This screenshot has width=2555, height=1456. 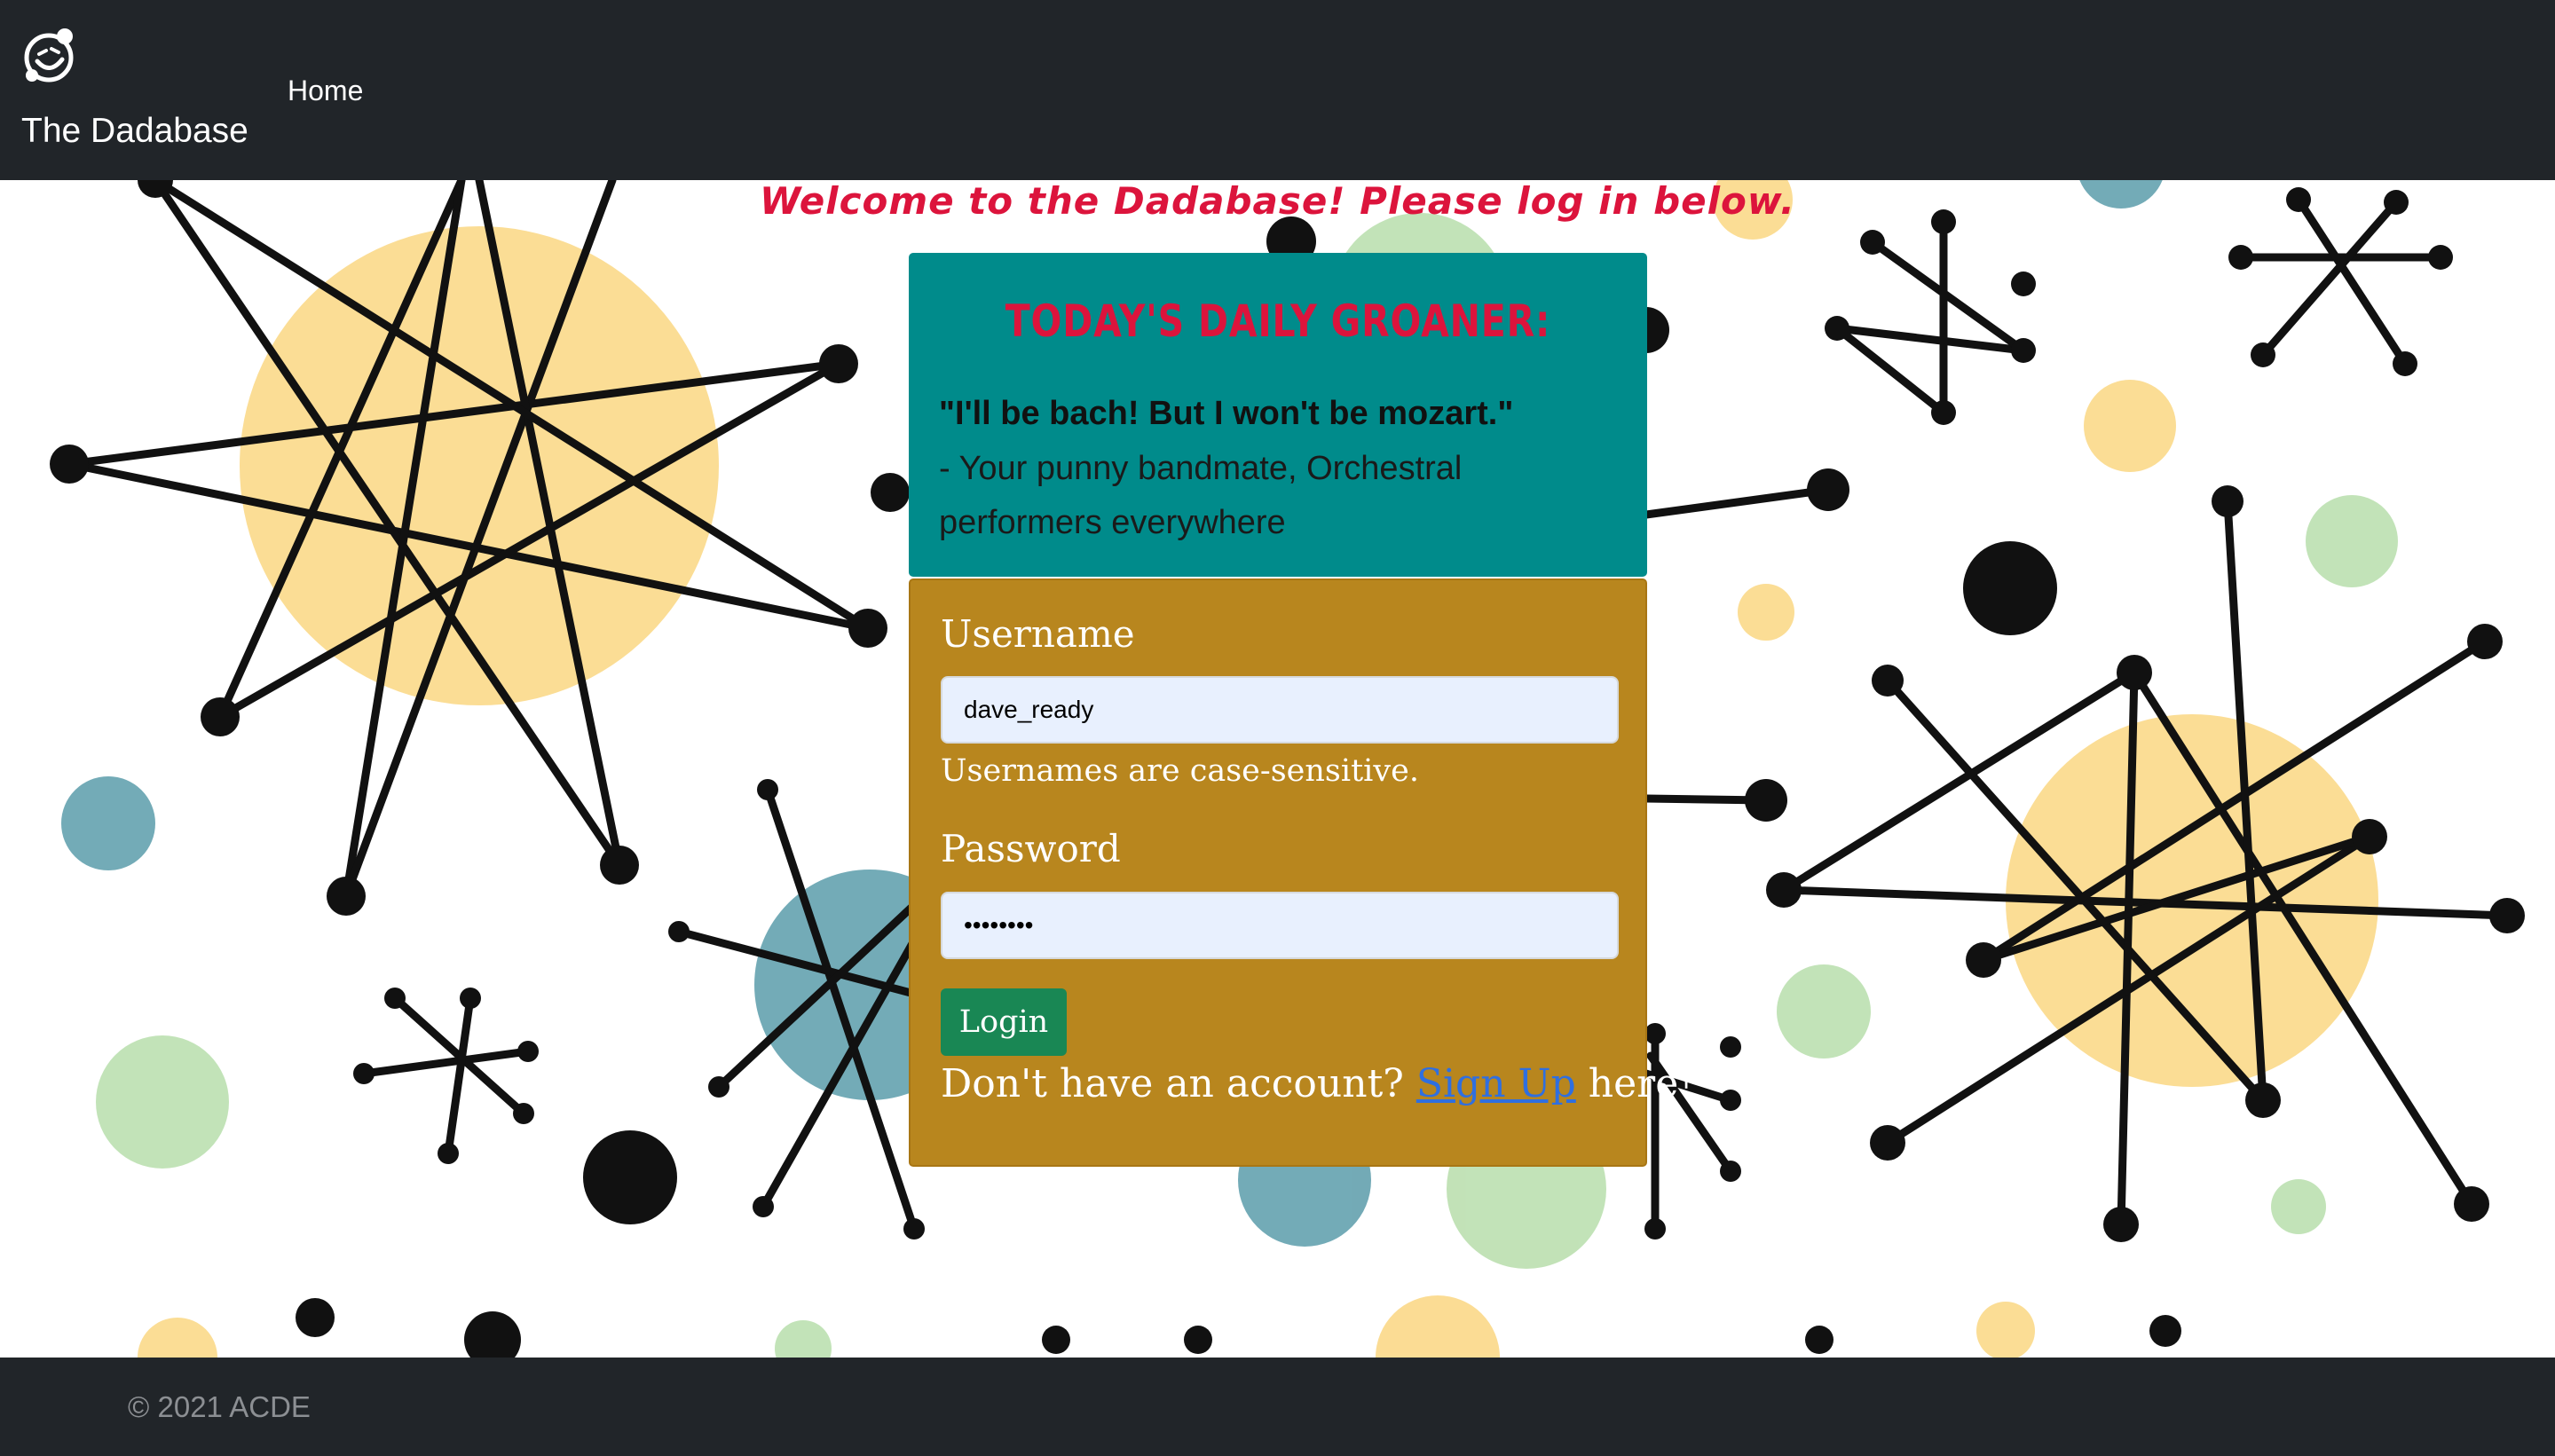 What do you see at coordinates (325, 90) in the screenshot?
I see `nav-home-link: Home` at bounding box center [325, 90].